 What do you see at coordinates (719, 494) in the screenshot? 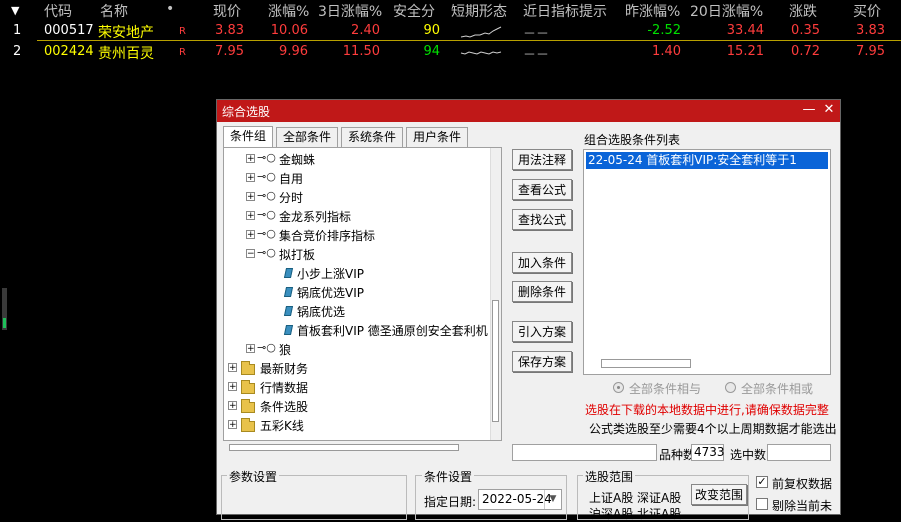
I see `change-range-button: 改变范围` at bounding box center [719, 494].